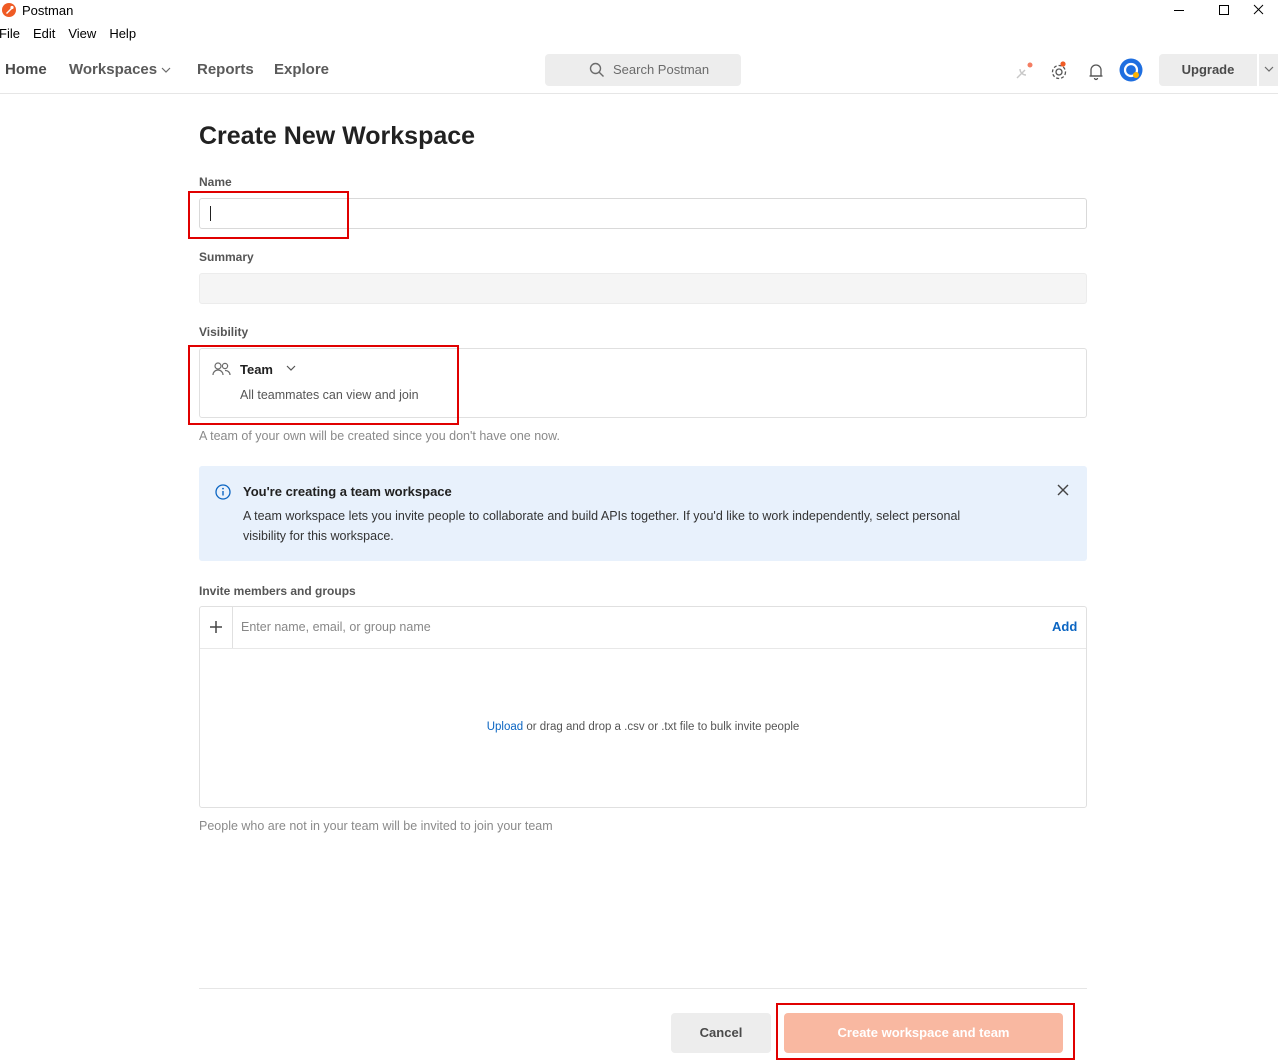 Image resolution: width=1278 pixels, height=1063 pixels. Describe the element at coordinates (1064, 626) in the screenshot. I see `invite-add-button: Add` at that location.